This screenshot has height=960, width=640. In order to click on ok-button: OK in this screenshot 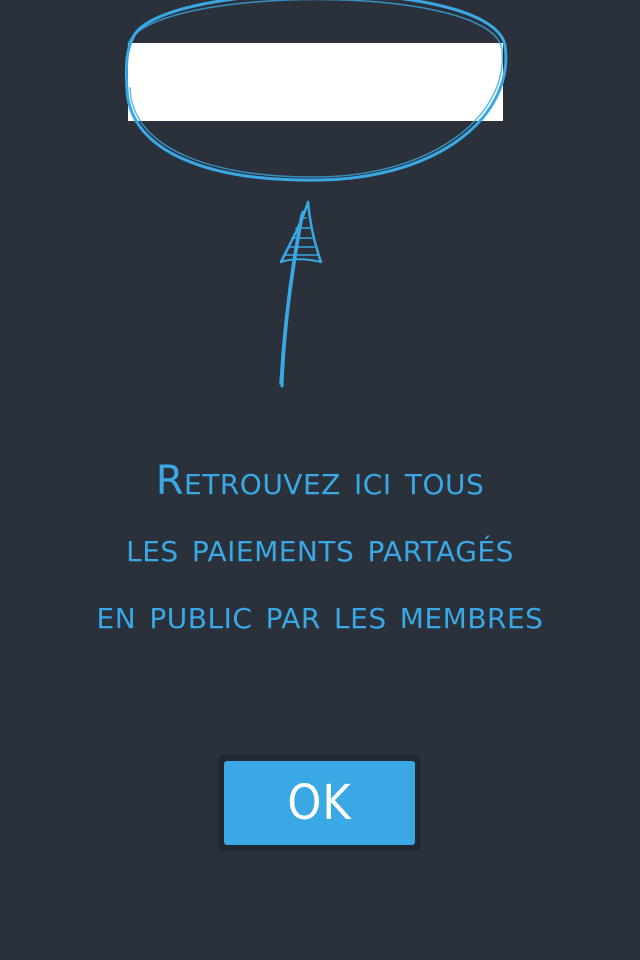, I will do `click(319, 803)`.